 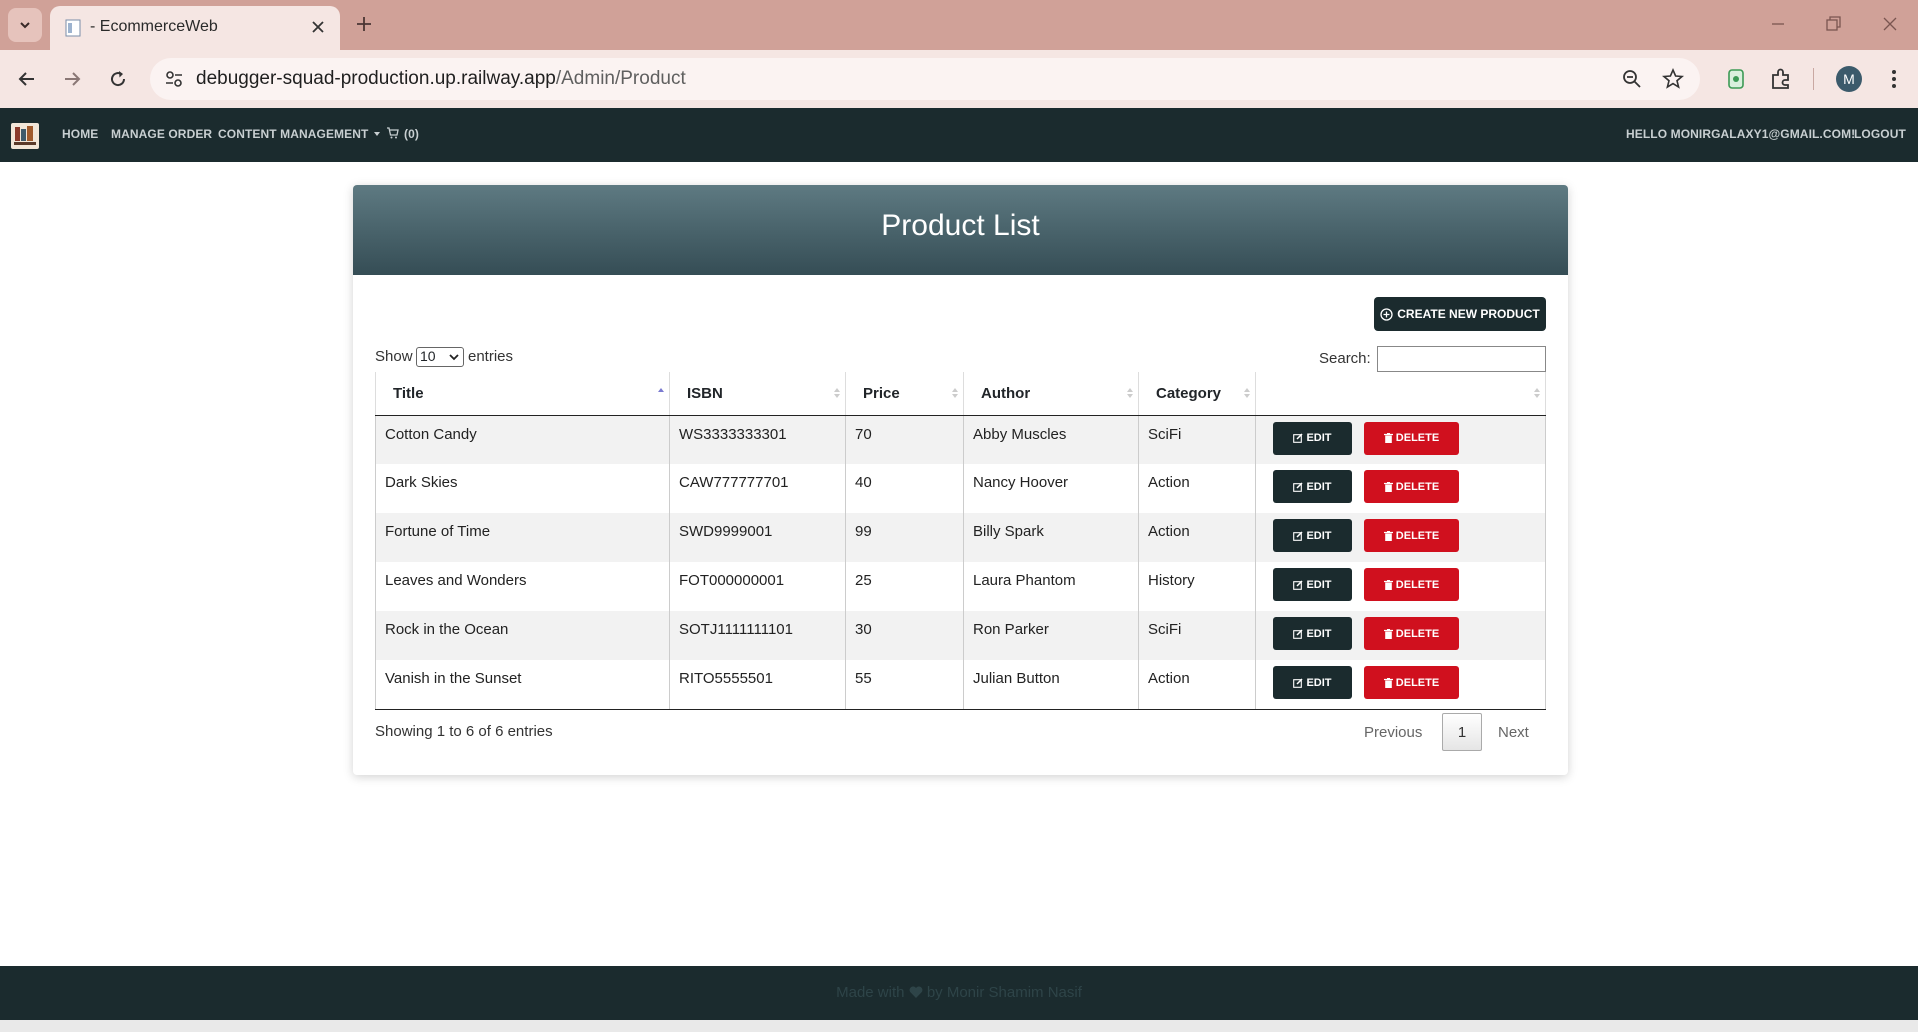 What do you see at coordinates (1736, 79) in the screenshot?
I see `extension-green-icon` at bounding box center [1736, 79].